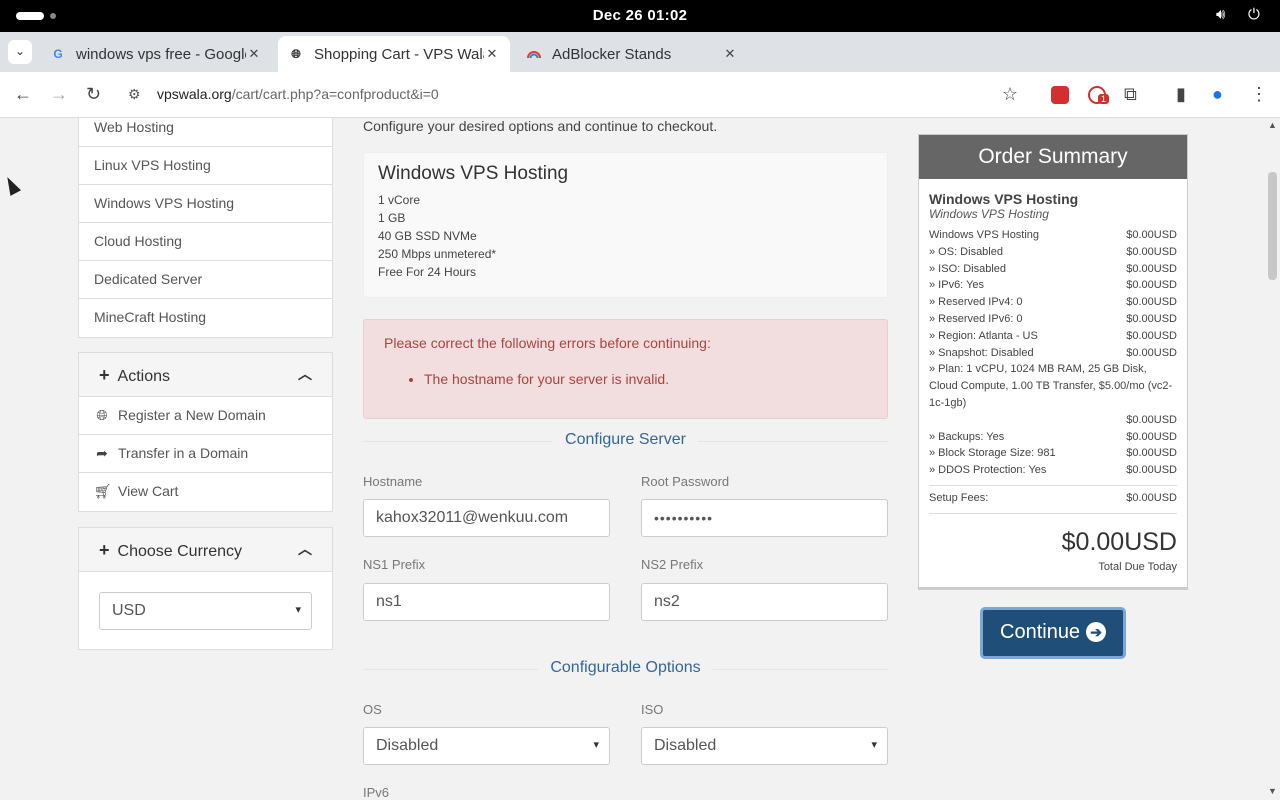  Describe the element at coordinates (1053, 302) in the screenshot. I see `summary-line: » Reserved IPv4: 0 $0.00USD` at that location.